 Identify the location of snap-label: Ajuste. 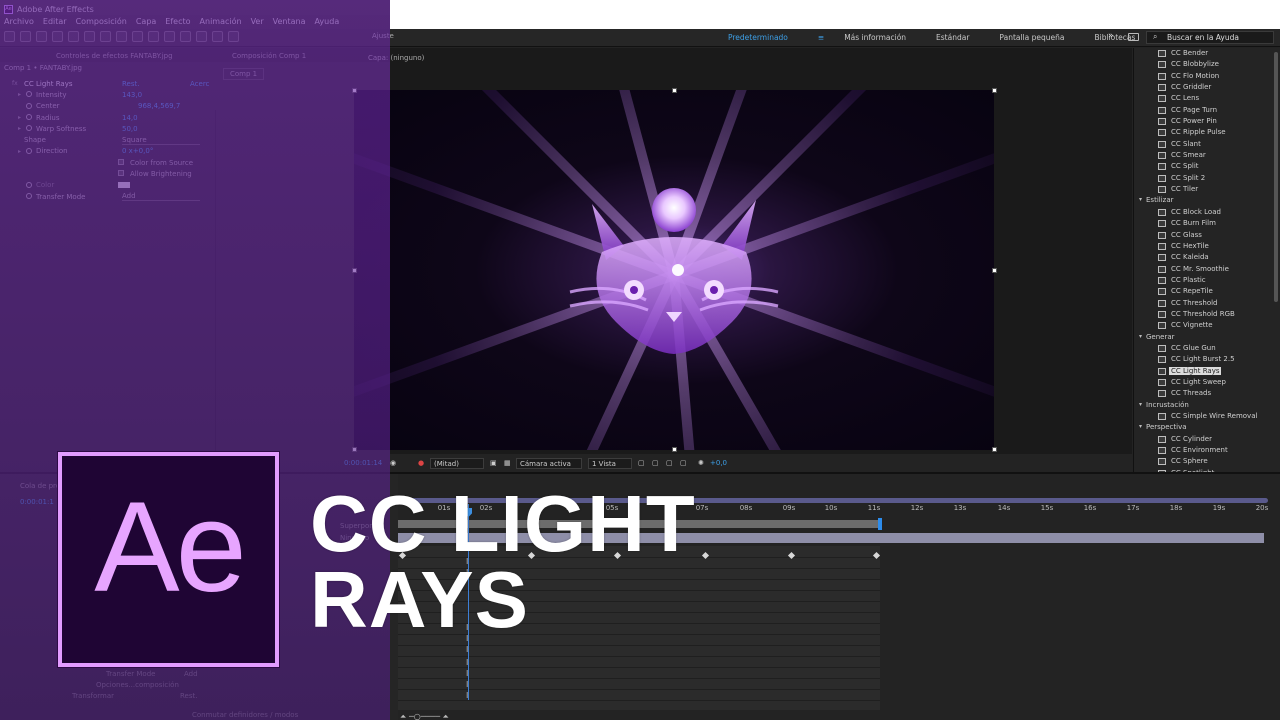
(383, 36).